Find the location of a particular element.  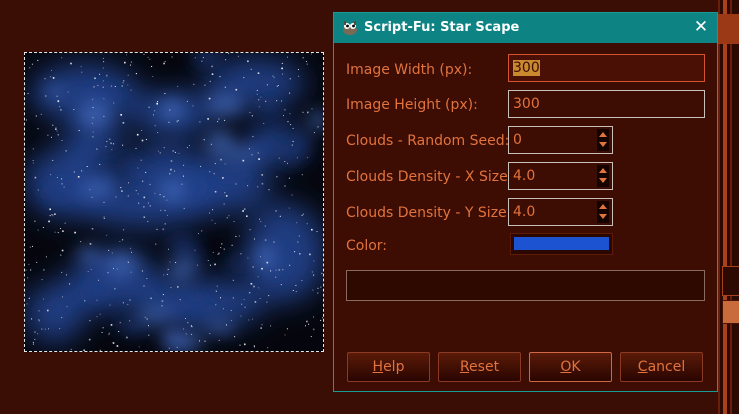

ok-button: OK is located at coordinates (570, 367).